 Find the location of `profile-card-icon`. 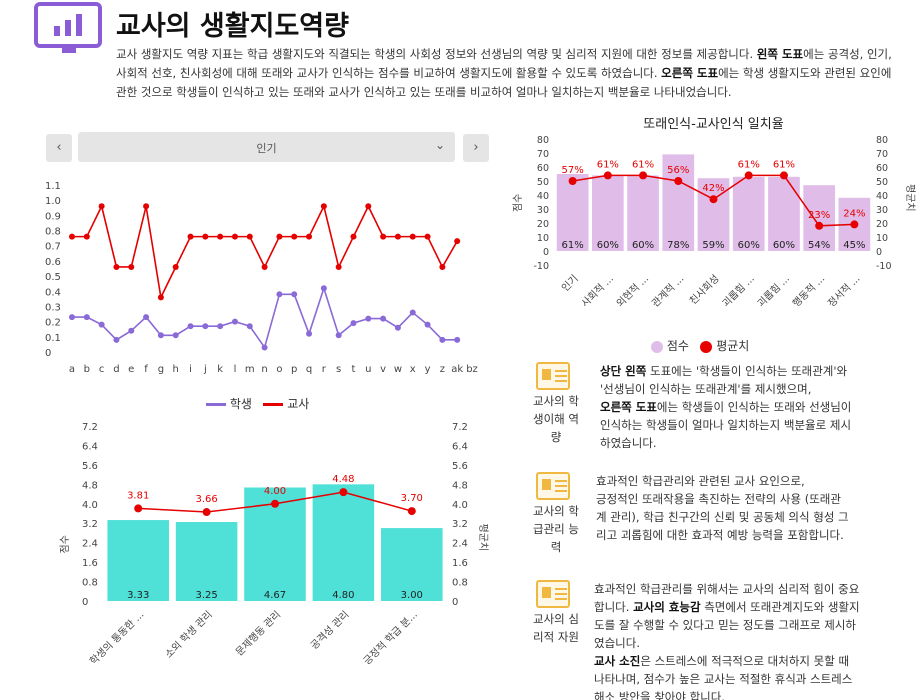

profile-card-icon is located at coordinates (553, 594).